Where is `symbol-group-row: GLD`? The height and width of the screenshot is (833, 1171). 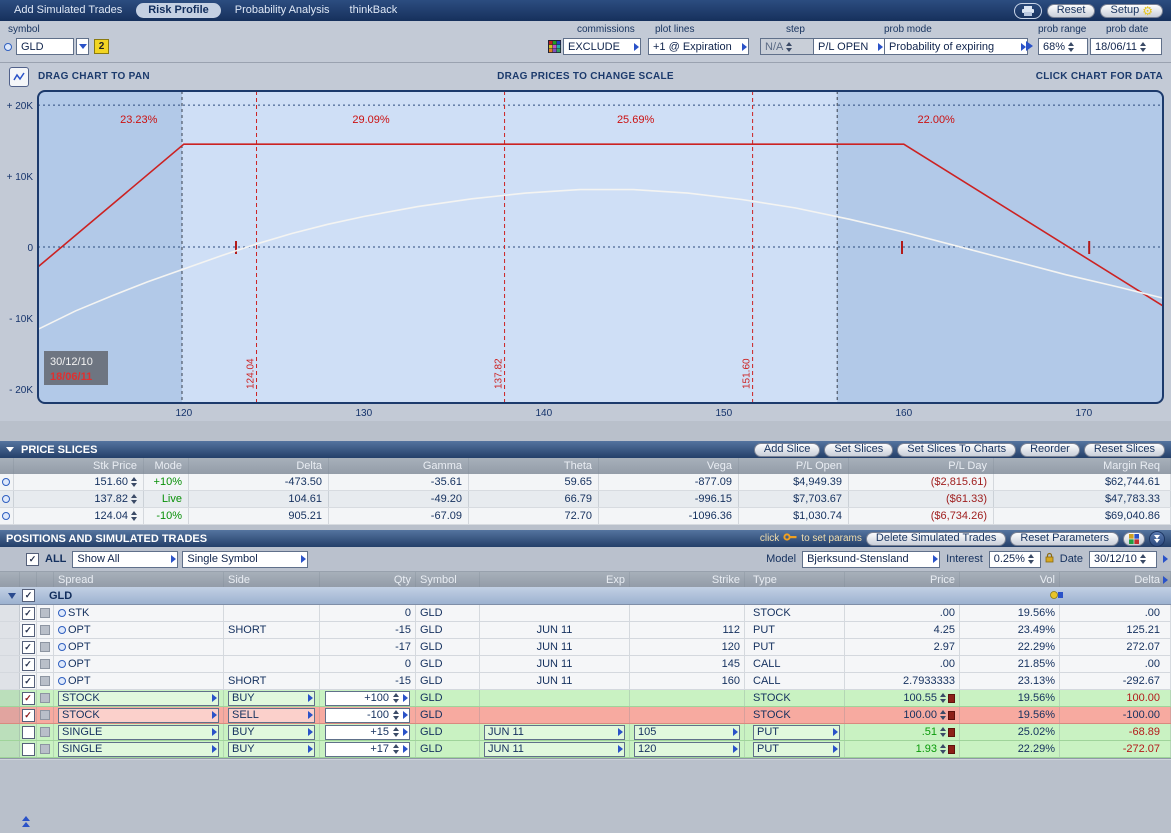 symbol-group-row: GLD is located at coordinates (585, 596).